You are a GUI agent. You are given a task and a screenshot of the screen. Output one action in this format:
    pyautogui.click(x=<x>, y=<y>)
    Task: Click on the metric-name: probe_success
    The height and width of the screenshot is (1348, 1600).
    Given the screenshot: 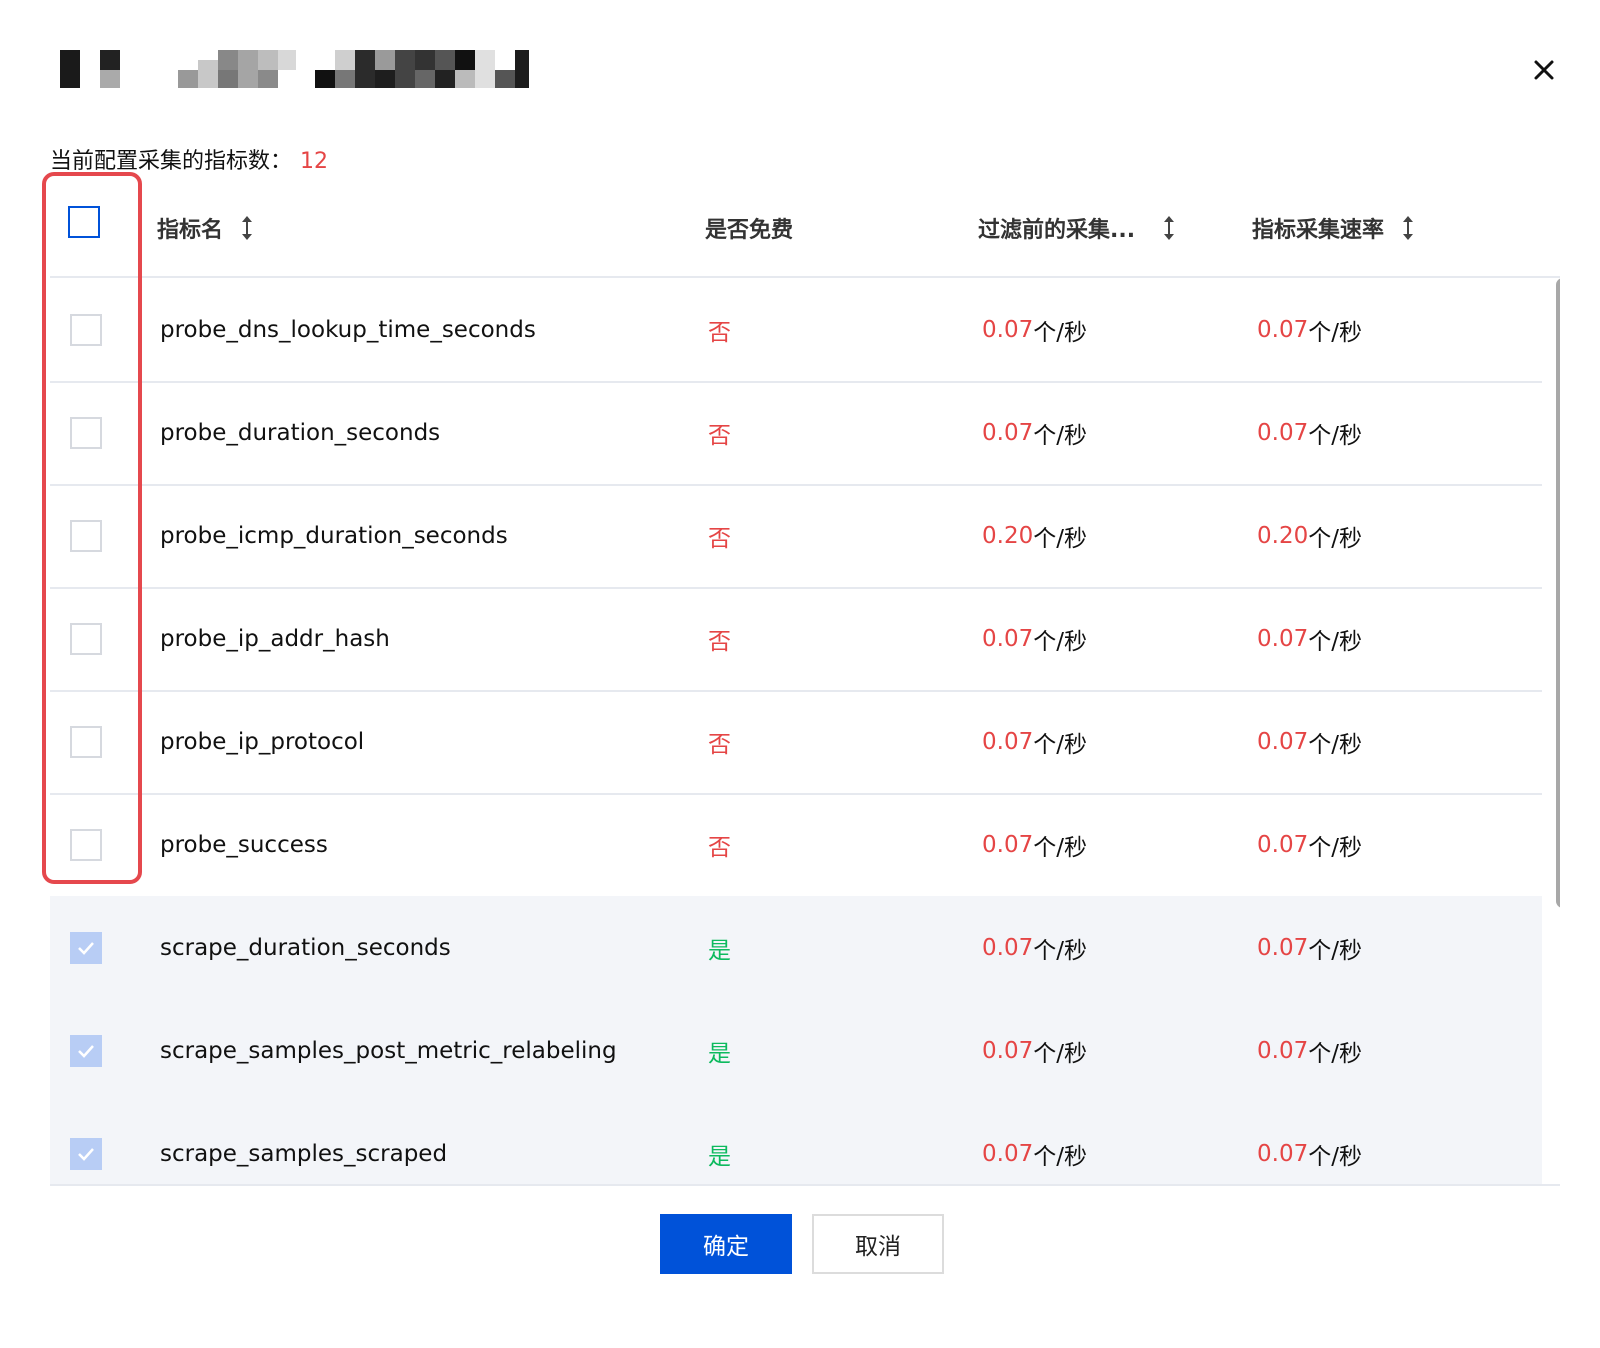 What is the action you would take?
    pyautogui.click(x=244, y=844)
    